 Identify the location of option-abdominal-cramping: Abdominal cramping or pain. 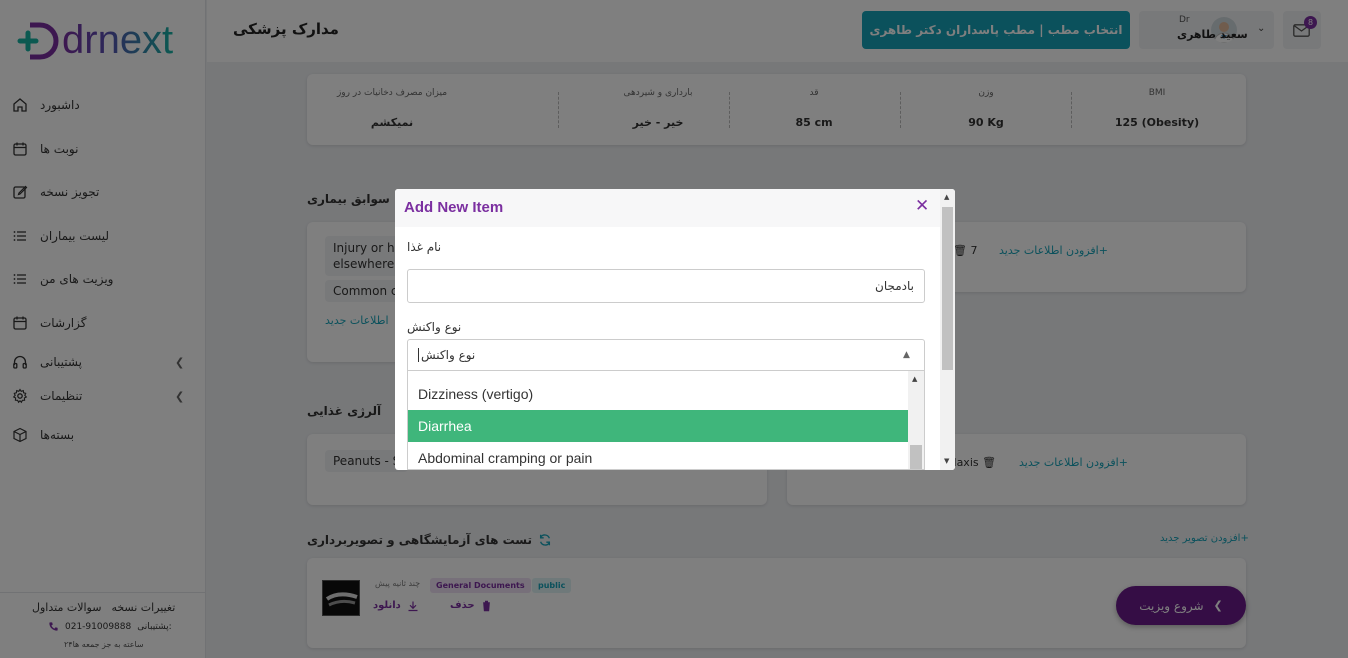
(658, 455).